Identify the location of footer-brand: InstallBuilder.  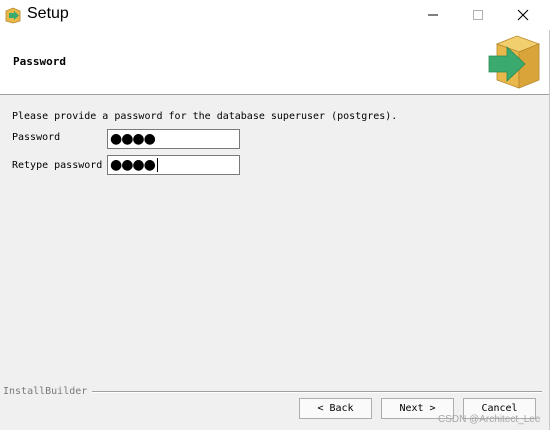
(45, 391).